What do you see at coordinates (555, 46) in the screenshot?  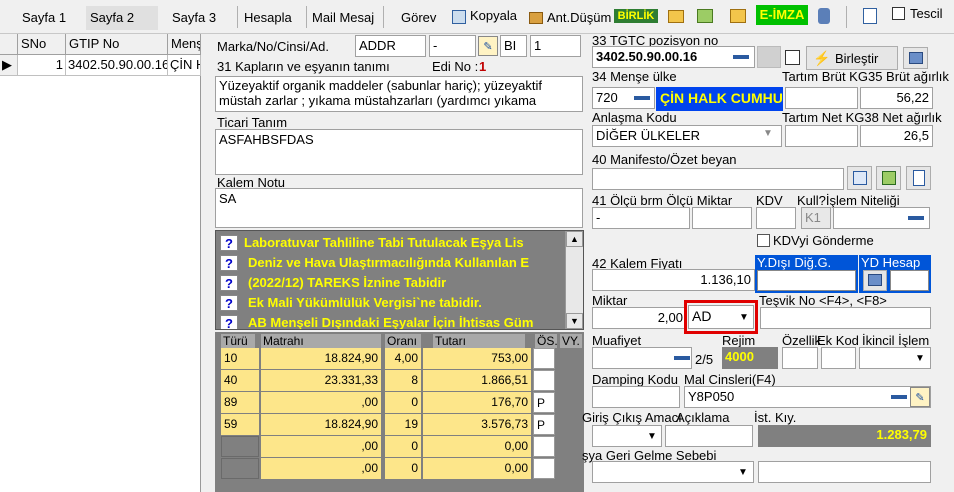 I see `bi-value-input: 1` at bounding box center [555, 46].